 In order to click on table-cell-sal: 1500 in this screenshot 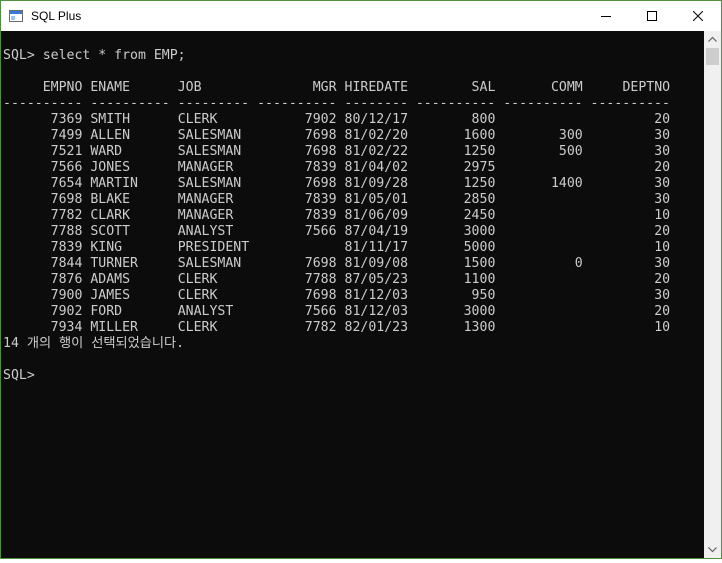, I will do `click(455, 263)`.